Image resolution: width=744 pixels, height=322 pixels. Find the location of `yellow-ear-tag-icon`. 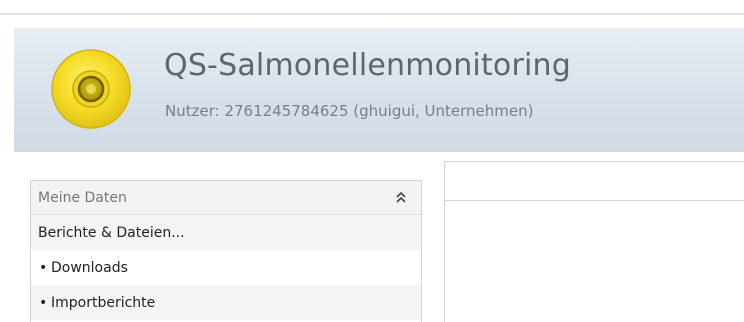

yellow-ear-tag-icon is located at coordinates (91, 89).